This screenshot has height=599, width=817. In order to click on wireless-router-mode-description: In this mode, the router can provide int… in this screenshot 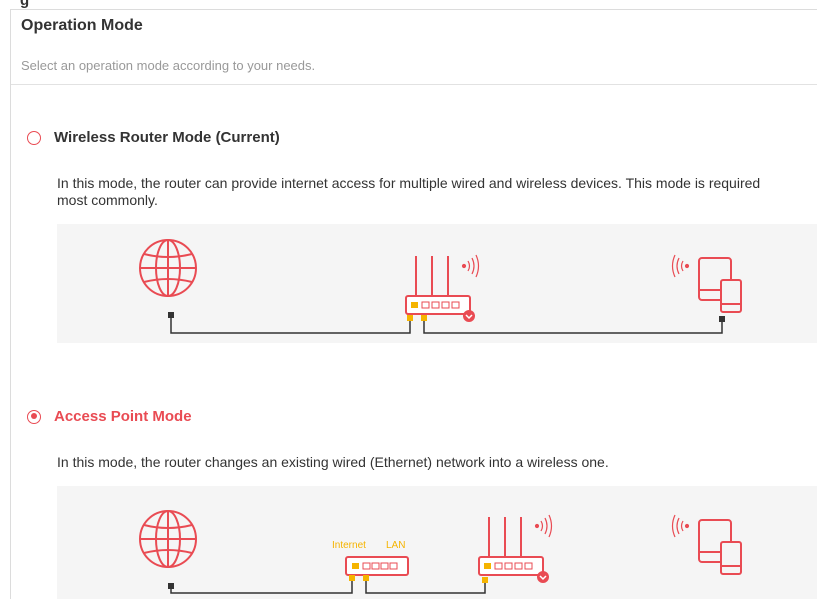, I will do `click(409, 191)`.